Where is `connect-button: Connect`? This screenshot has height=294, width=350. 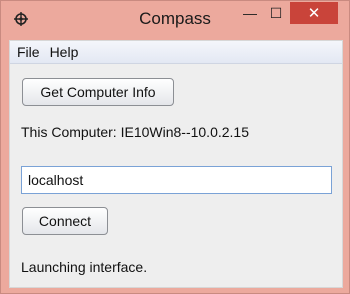
connect-button: Connect is located at coordinates (65, 221).